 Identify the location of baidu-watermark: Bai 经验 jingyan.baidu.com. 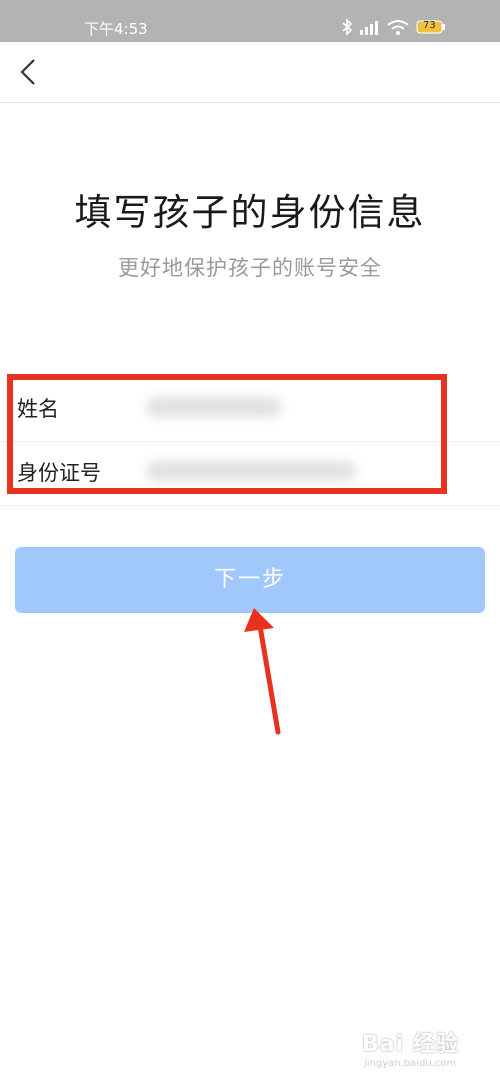
(427, 1053).